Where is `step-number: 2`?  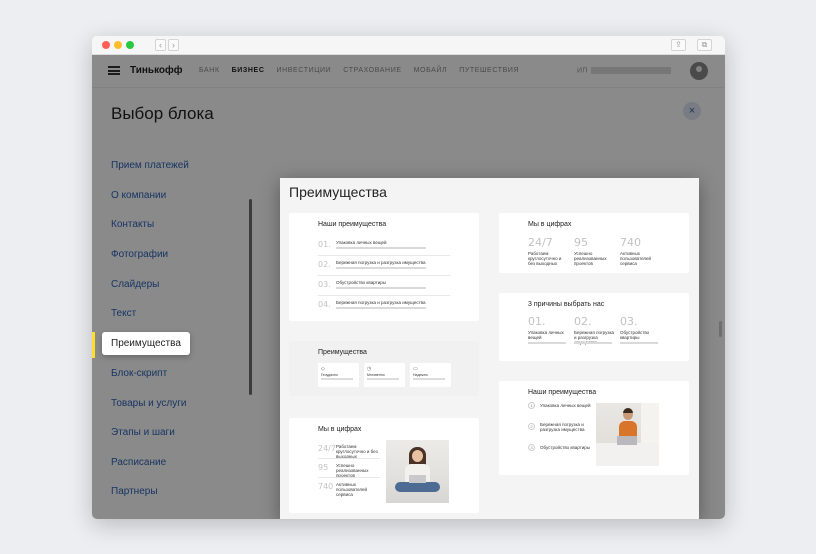 step-number: 2 is located at coordinates (531, 426).